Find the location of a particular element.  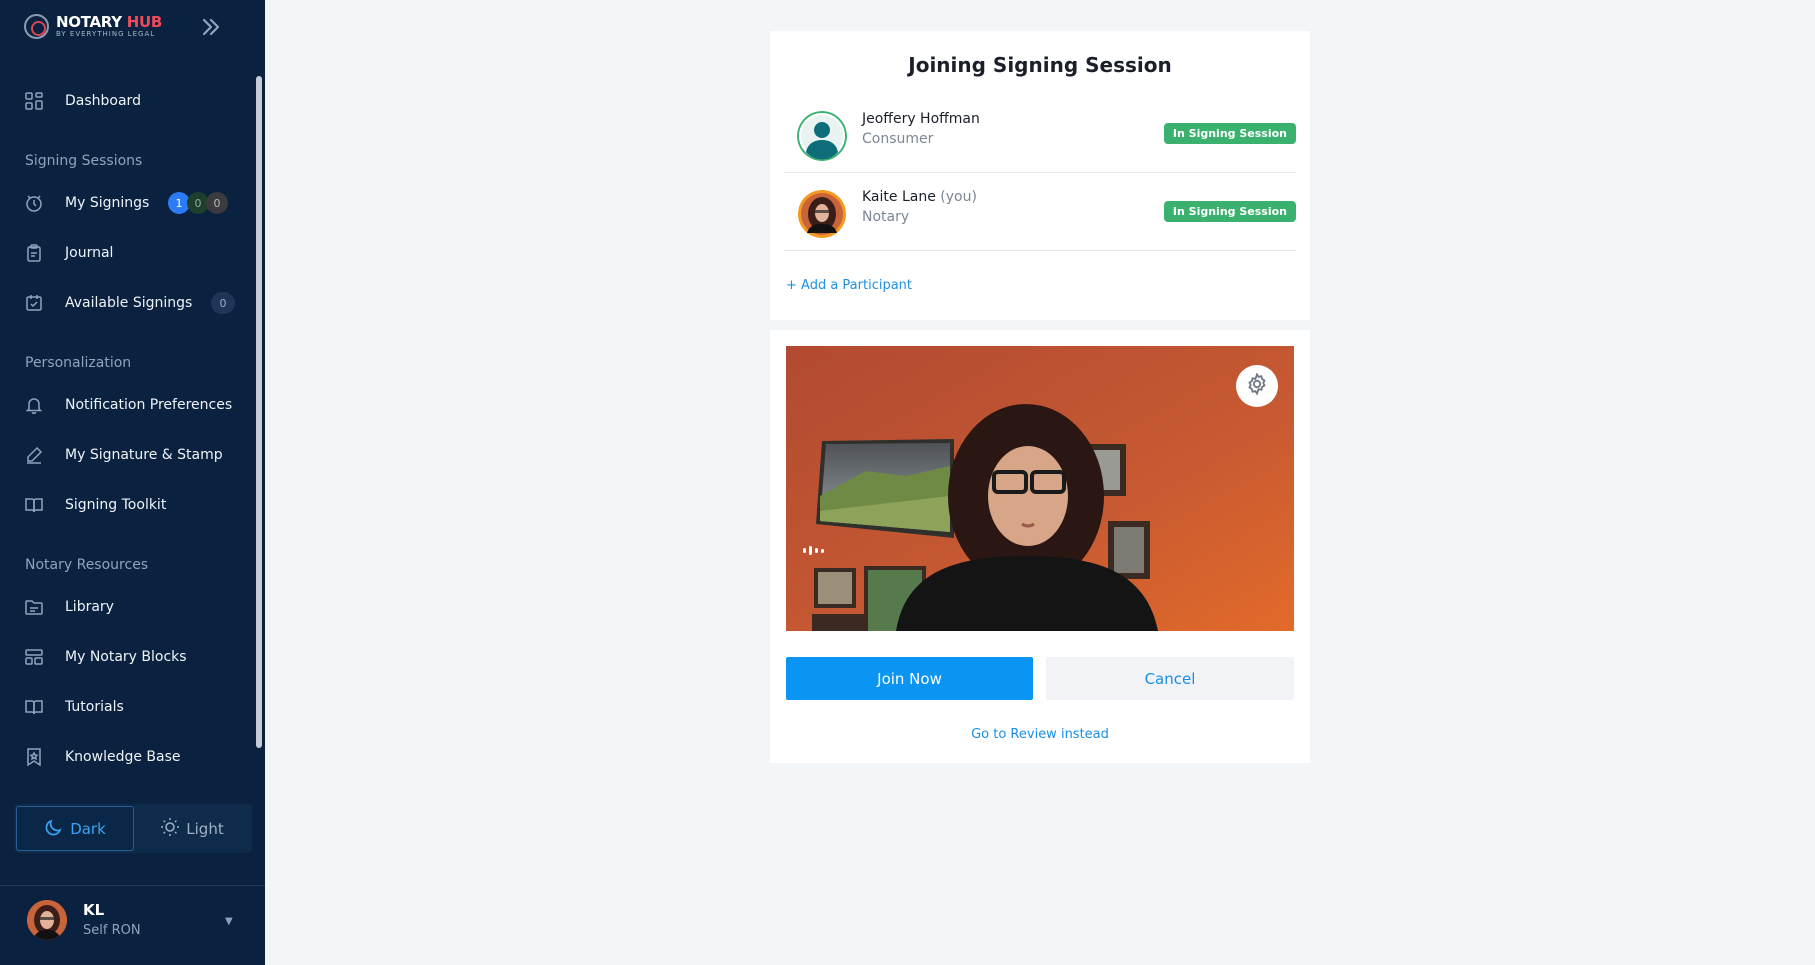

theme-light-label: Light is located at coordinates (205, 828).